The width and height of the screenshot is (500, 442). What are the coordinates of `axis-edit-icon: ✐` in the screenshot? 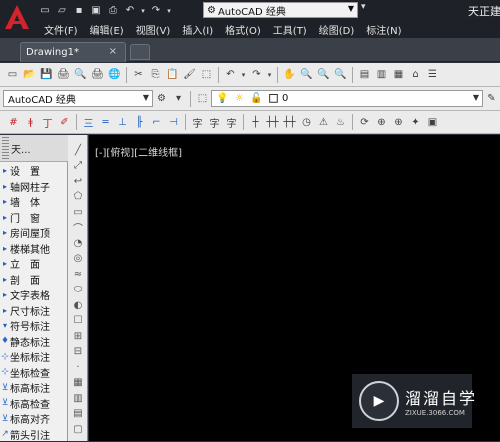 It's located at (64, 122).